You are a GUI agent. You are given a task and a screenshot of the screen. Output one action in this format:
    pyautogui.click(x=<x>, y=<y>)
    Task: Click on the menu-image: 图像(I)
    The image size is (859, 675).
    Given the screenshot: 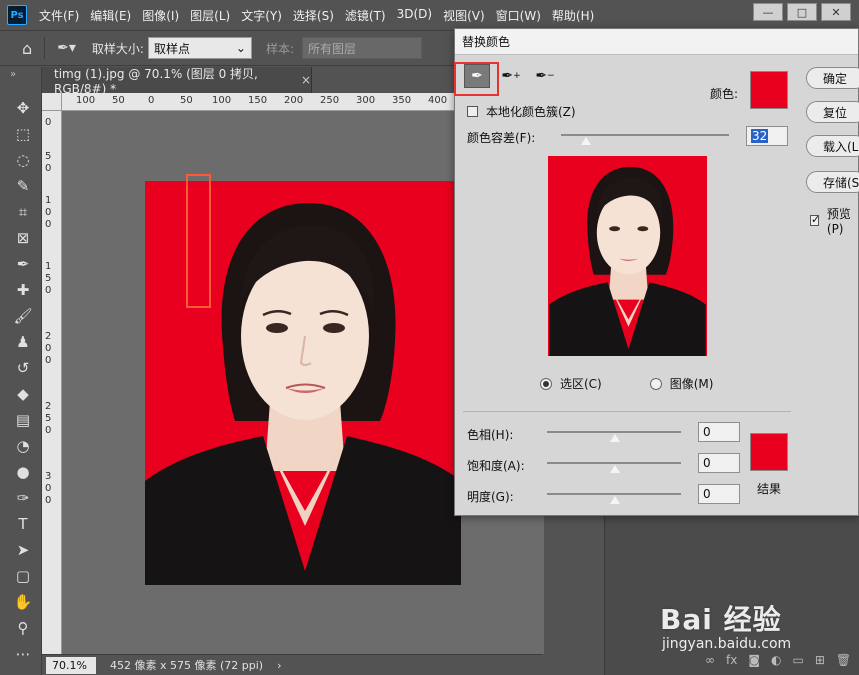 What is the action you would take?
    pyautogui.click(x=160, y=15)
    